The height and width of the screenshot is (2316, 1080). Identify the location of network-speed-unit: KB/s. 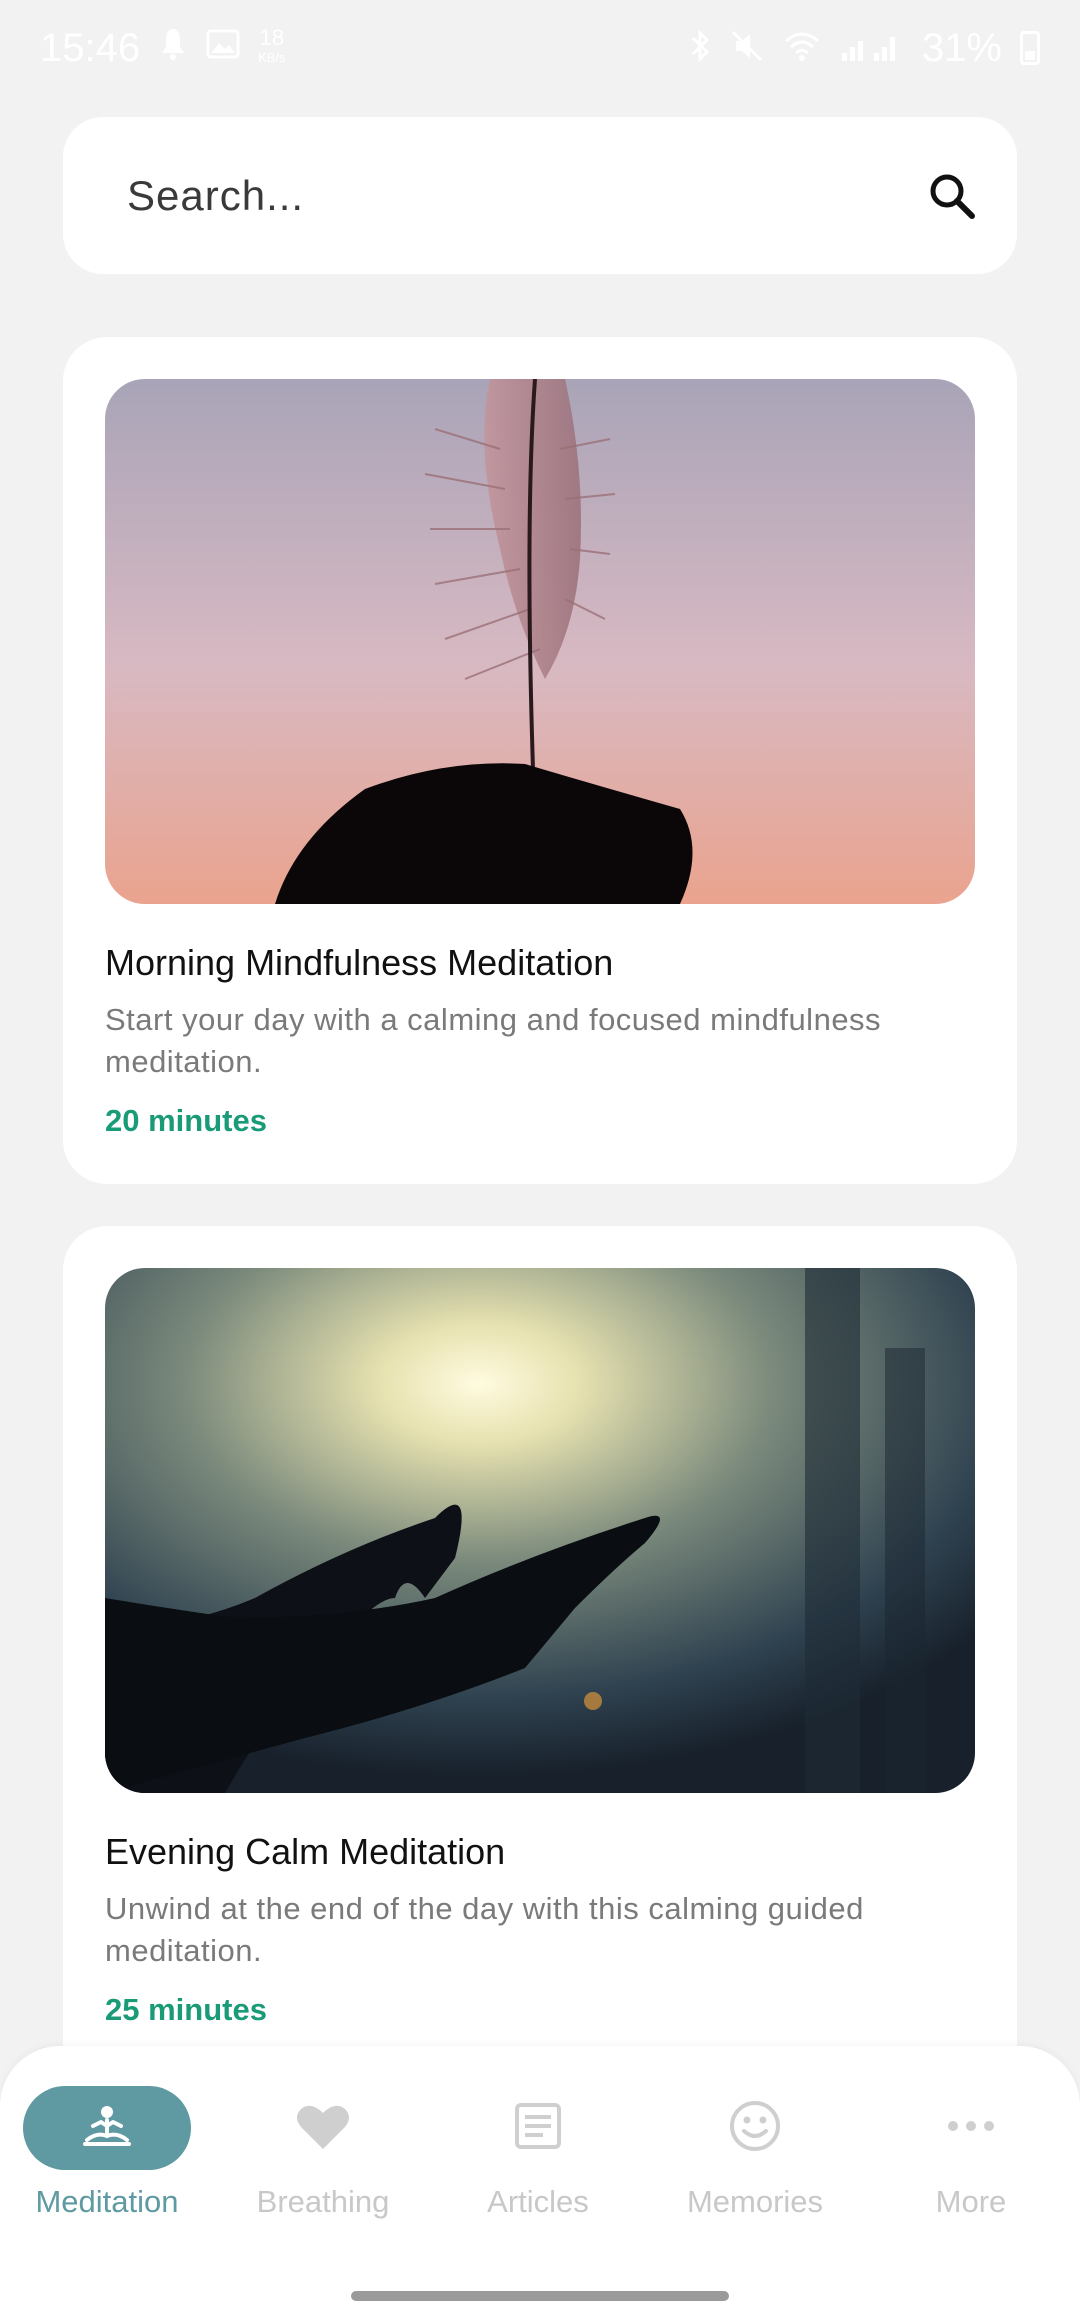
(272, 57).